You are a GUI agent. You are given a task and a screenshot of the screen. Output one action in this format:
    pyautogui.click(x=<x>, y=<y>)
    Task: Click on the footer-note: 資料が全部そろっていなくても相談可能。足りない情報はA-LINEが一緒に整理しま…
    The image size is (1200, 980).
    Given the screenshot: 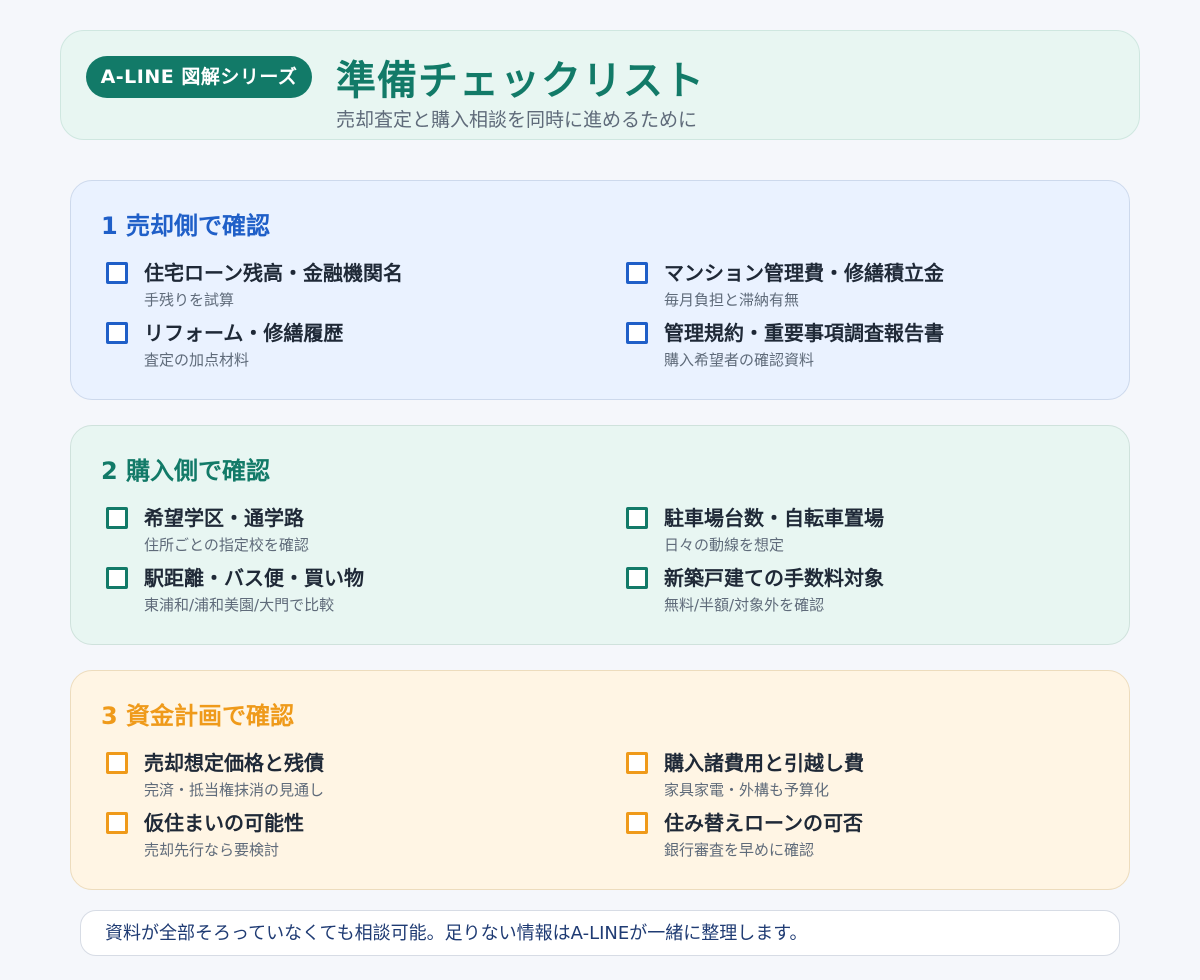 What is the action you would take?
    pyautogui.click(x=600, y=933)
    